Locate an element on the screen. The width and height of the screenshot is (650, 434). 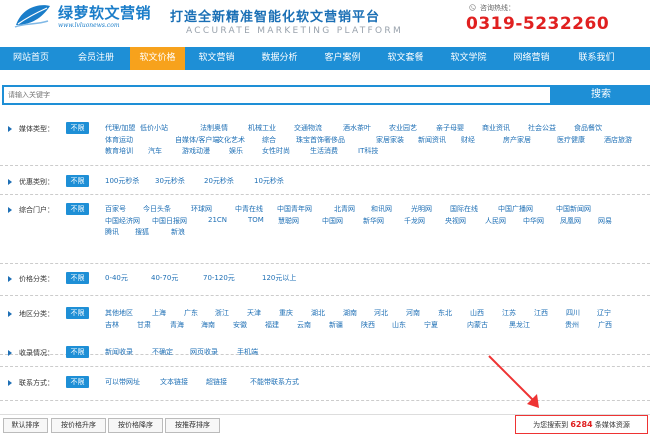
filter-option: 广东 is located at coordinates (191, 313).